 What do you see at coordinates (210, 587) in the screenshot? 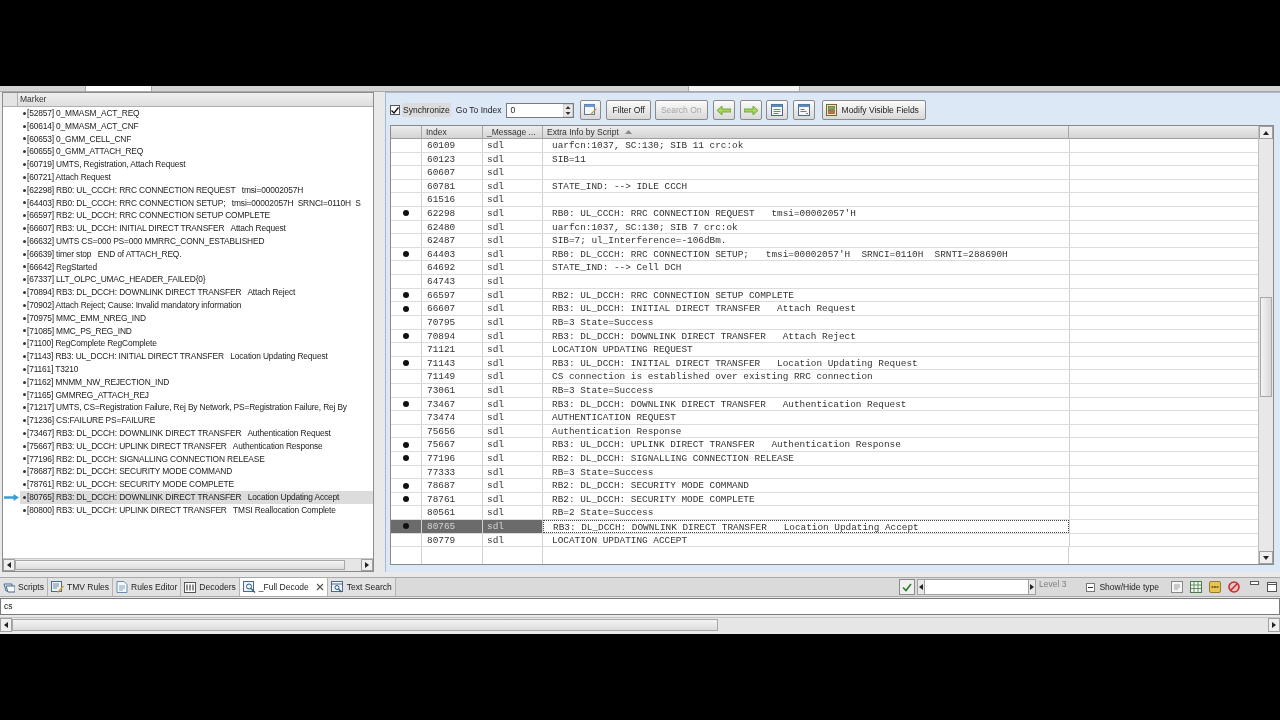
I see `view-tab: Decoders` at bounding box center [210, 587].